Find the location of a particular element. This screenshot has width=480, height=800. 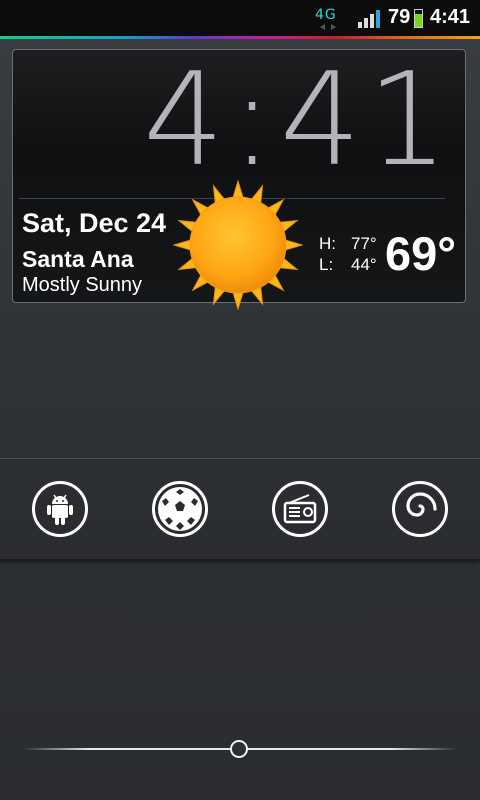

network-type: 4G is located at coordinates (326, 15).